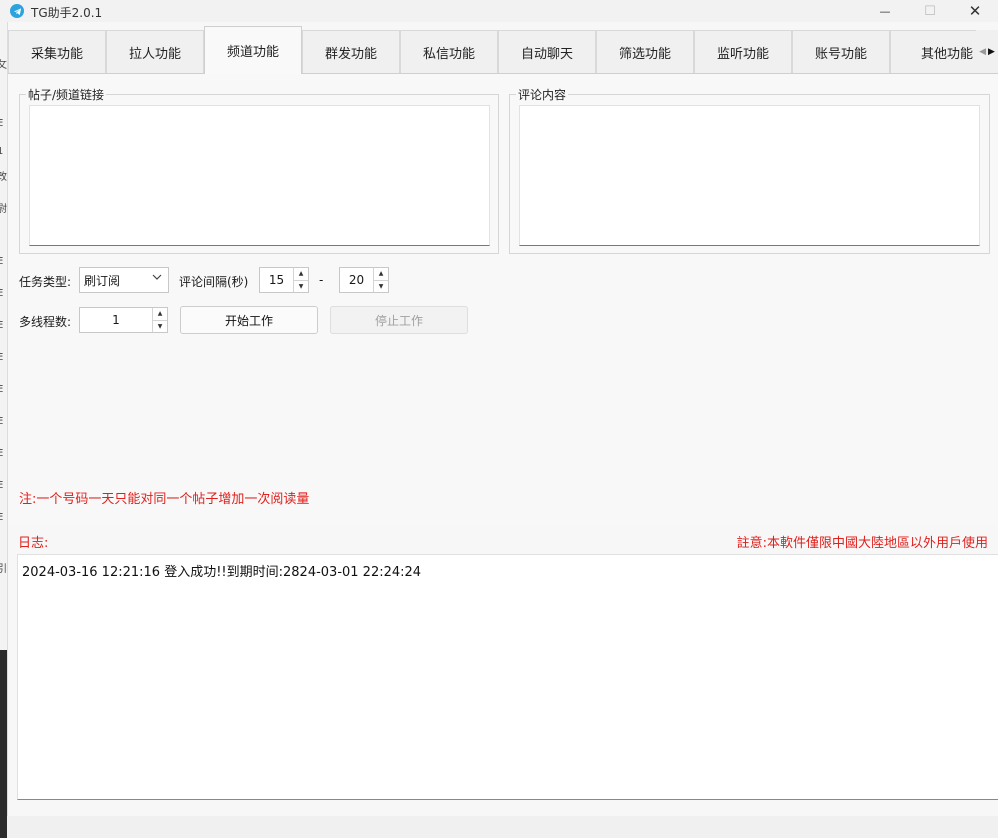 Image resolution: width=998 pixels, height=838 pixels. Describe the element at coordinates (155, 51) in the screenshot. I see `tab-pull-members: 拉人功能` at that location.